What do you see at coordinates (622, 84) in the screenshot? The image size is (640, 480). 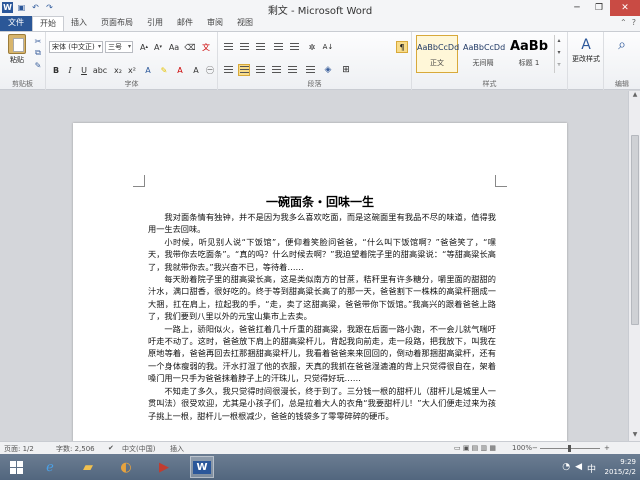 I see `group-label-editing: 编辑` at bounding box center [622, 84].